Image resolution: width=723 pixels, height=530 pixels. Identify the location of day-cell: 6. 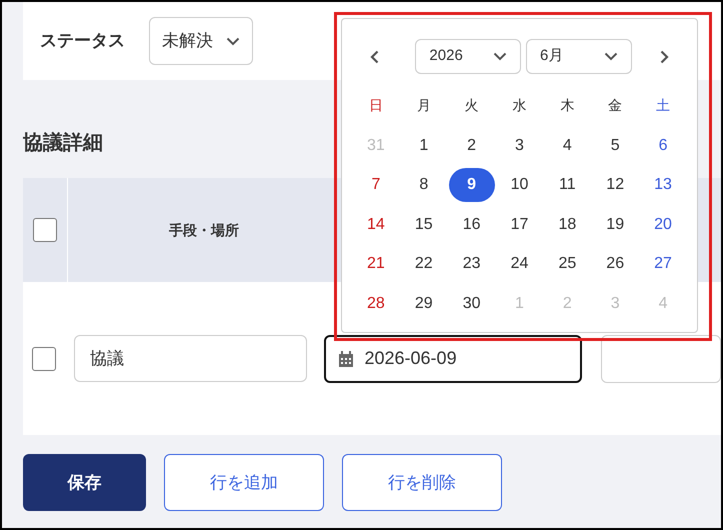
(663, 145).